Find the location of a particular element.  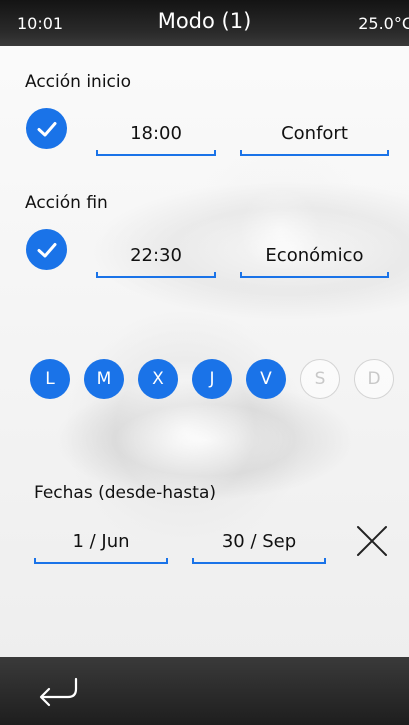

start-action-label: Acción inicio is located at coordinates (78, 82).